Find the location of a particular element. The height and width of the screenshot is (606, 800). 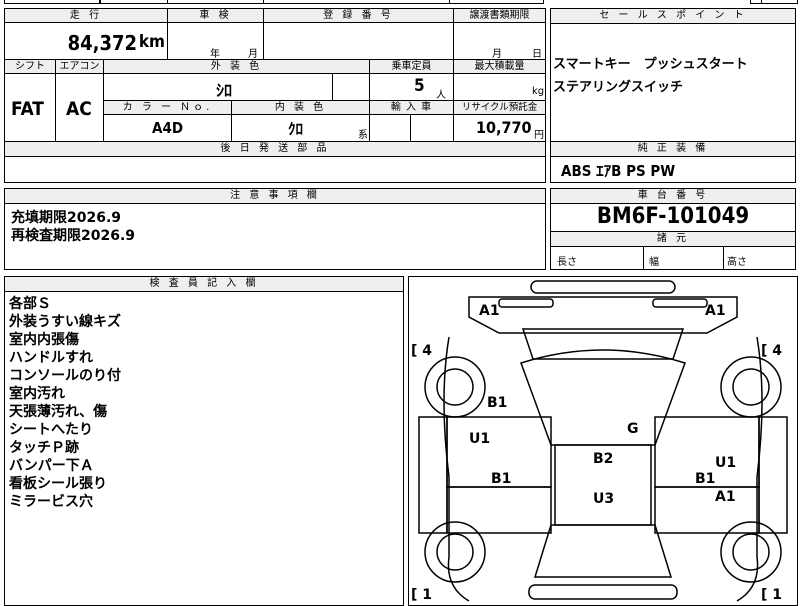

import-header: 輸 入 車 is located at coordinates (411, 107).